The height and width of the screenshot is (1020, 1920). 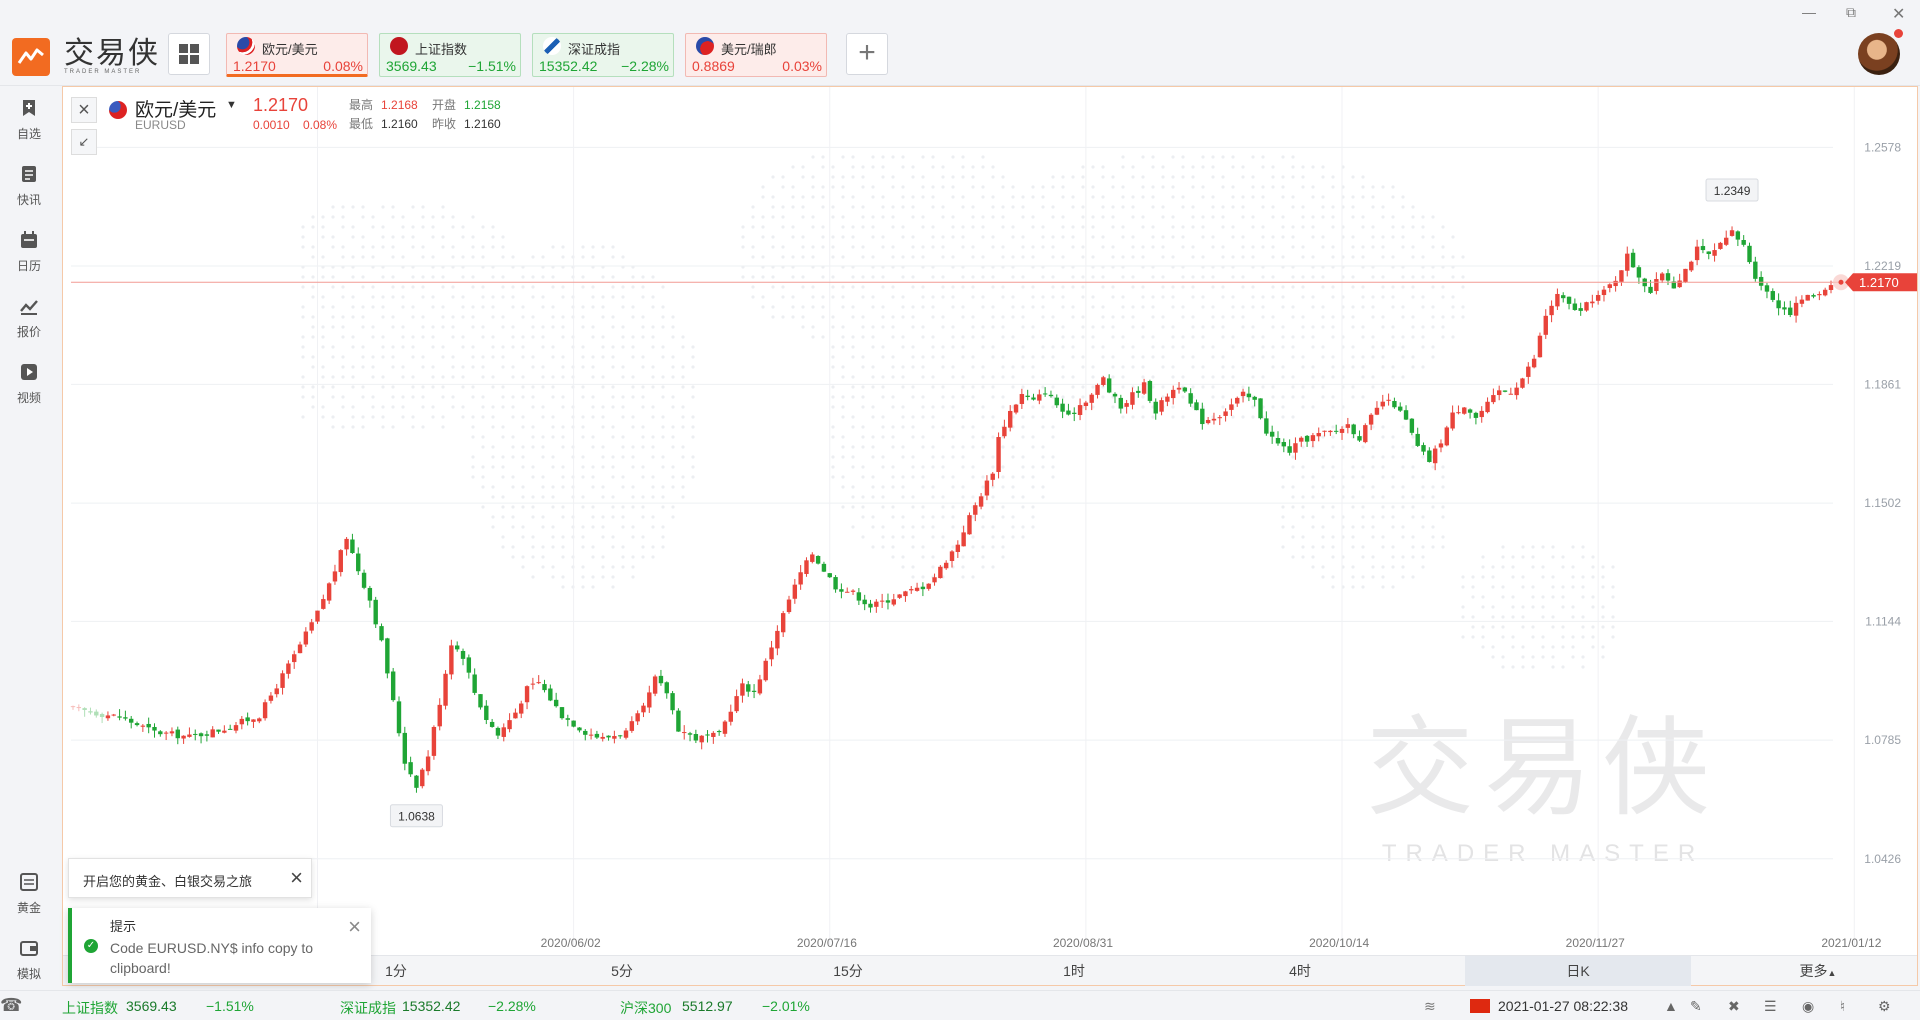 I want to click on timeframe-1h: 1时, so click(x=1074, y=971).